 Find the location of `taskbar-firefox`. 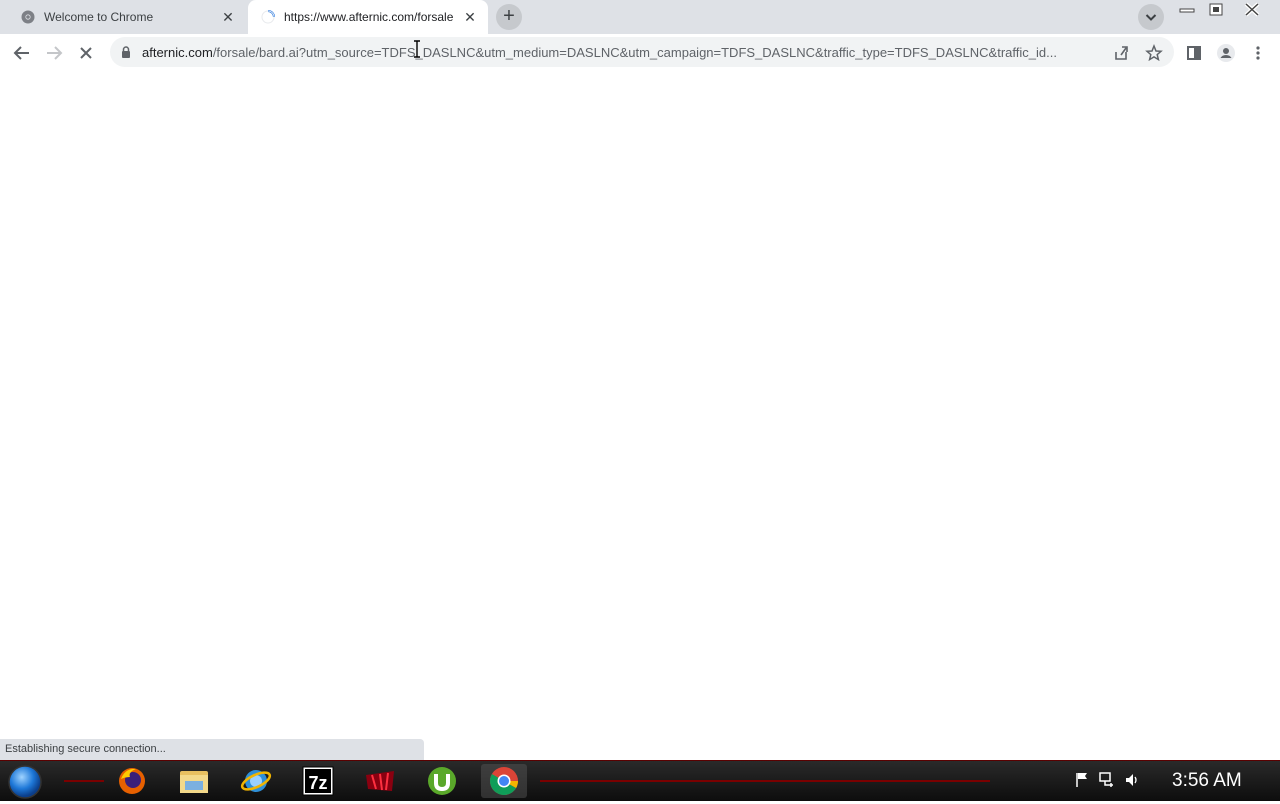

taskbar-firefox is located at coordinates (132, 781).